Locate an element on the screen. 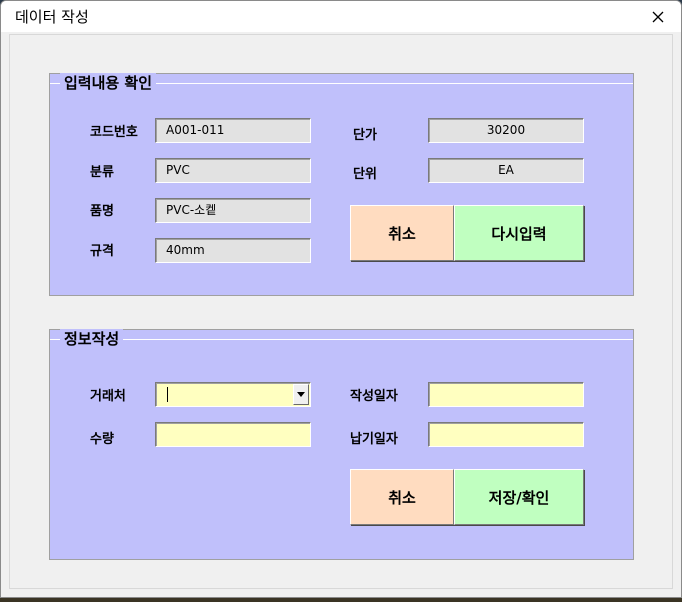  price-label: 단가 is located at coordinates (365, 135).